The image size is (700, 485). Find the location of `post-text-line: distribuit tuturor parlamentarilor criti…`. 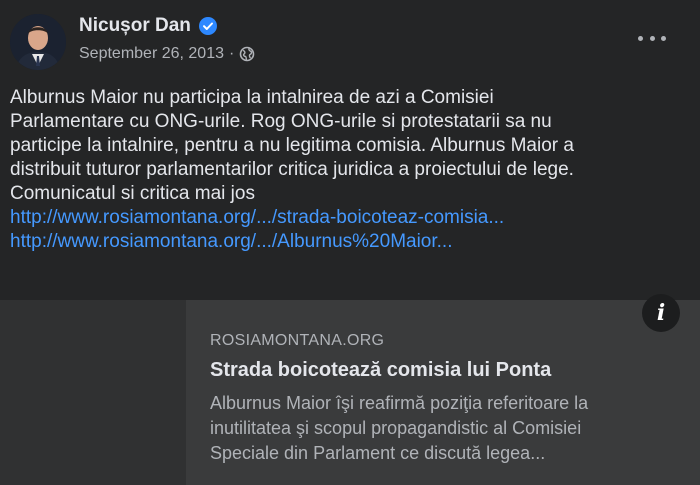

post-text-line: distribuit tuturor parlamentarilor criti… is located at coordinates (292, 169).